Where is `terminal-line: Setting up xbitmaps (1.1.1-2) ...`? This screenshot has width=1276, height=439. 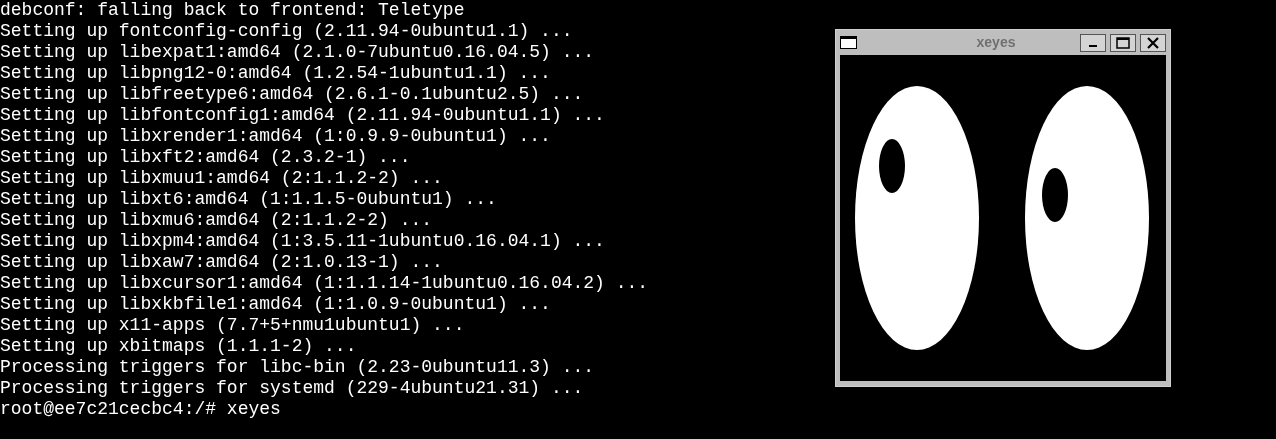
terminal-line: Setting up xbitmaps (1.1.1-2) ... is located at coordinates (178, 346).